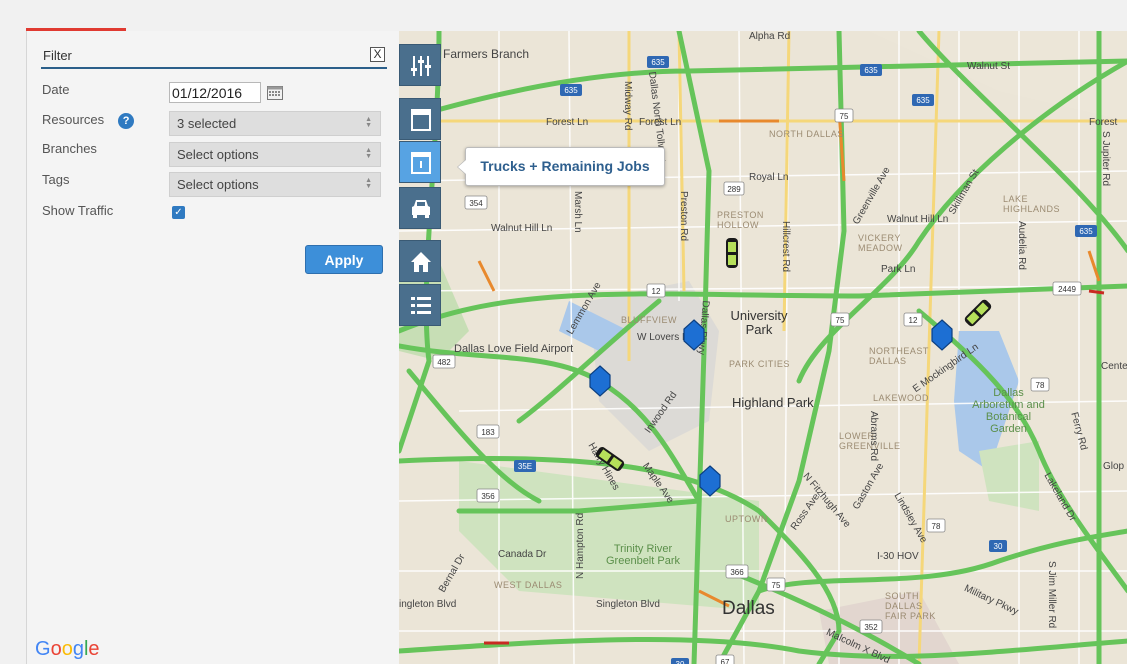 The height and width of the screenshot is (664, 1127). What do you see at coordinates (377, 54) in the screenshot?
I see `close-filter-button: X` at bounding box center [377, 54].